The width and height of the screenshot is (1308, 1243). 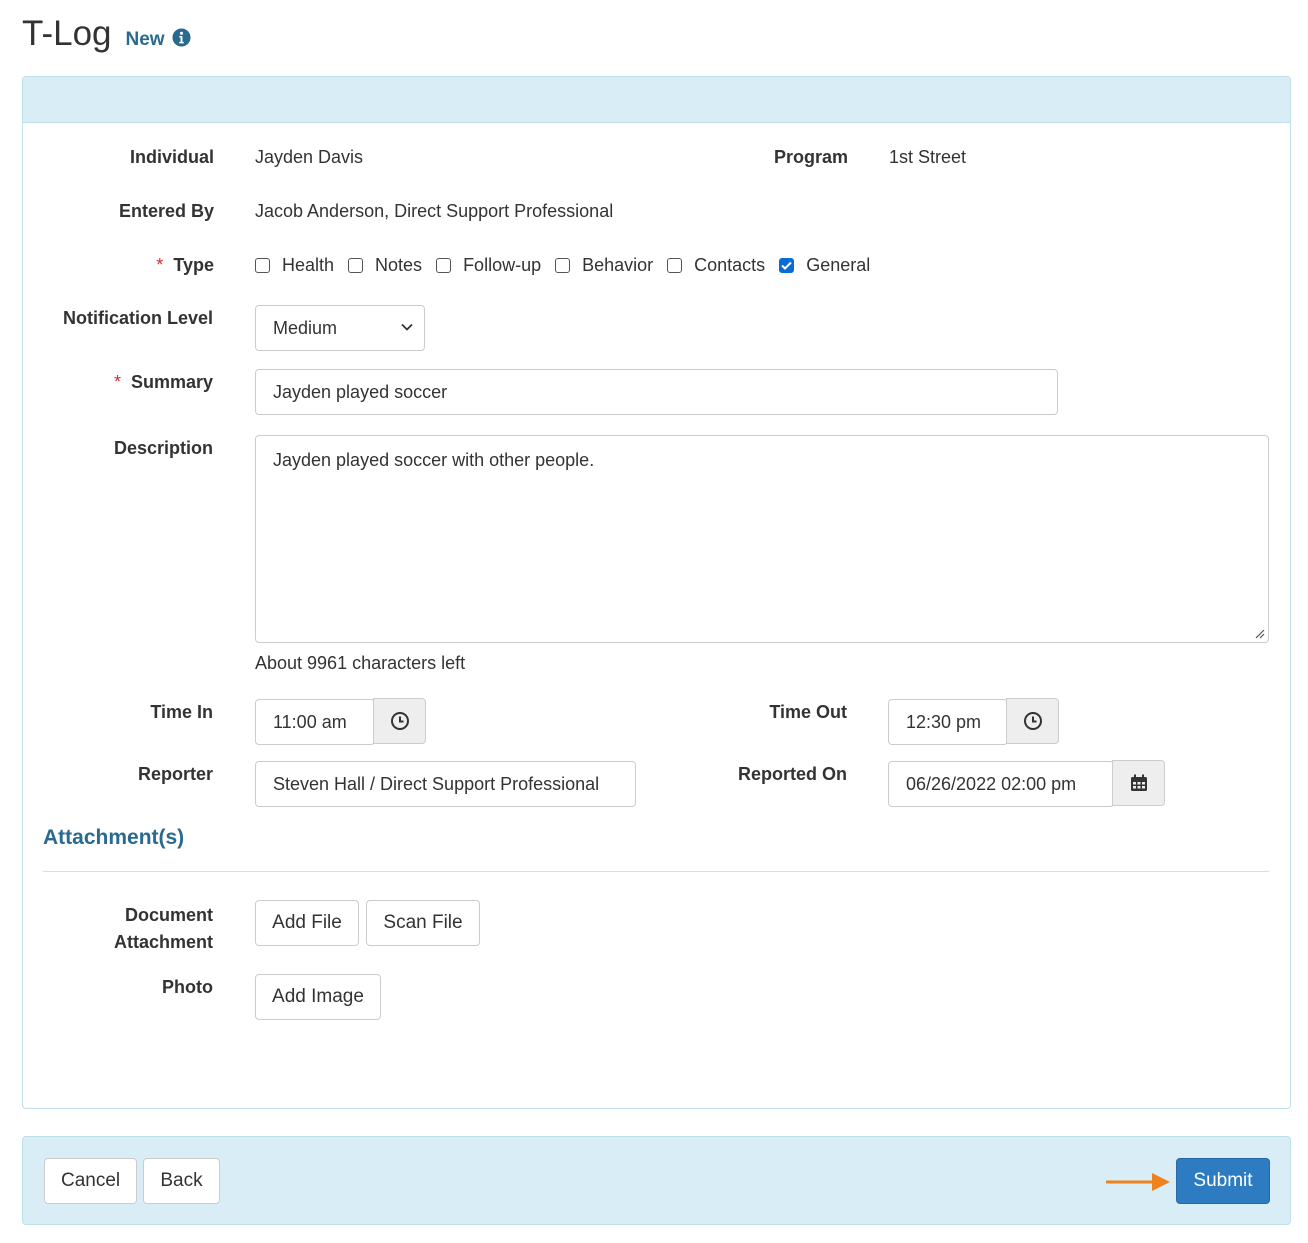 I want to click on time-out-button, so click(x=1032, y=721).